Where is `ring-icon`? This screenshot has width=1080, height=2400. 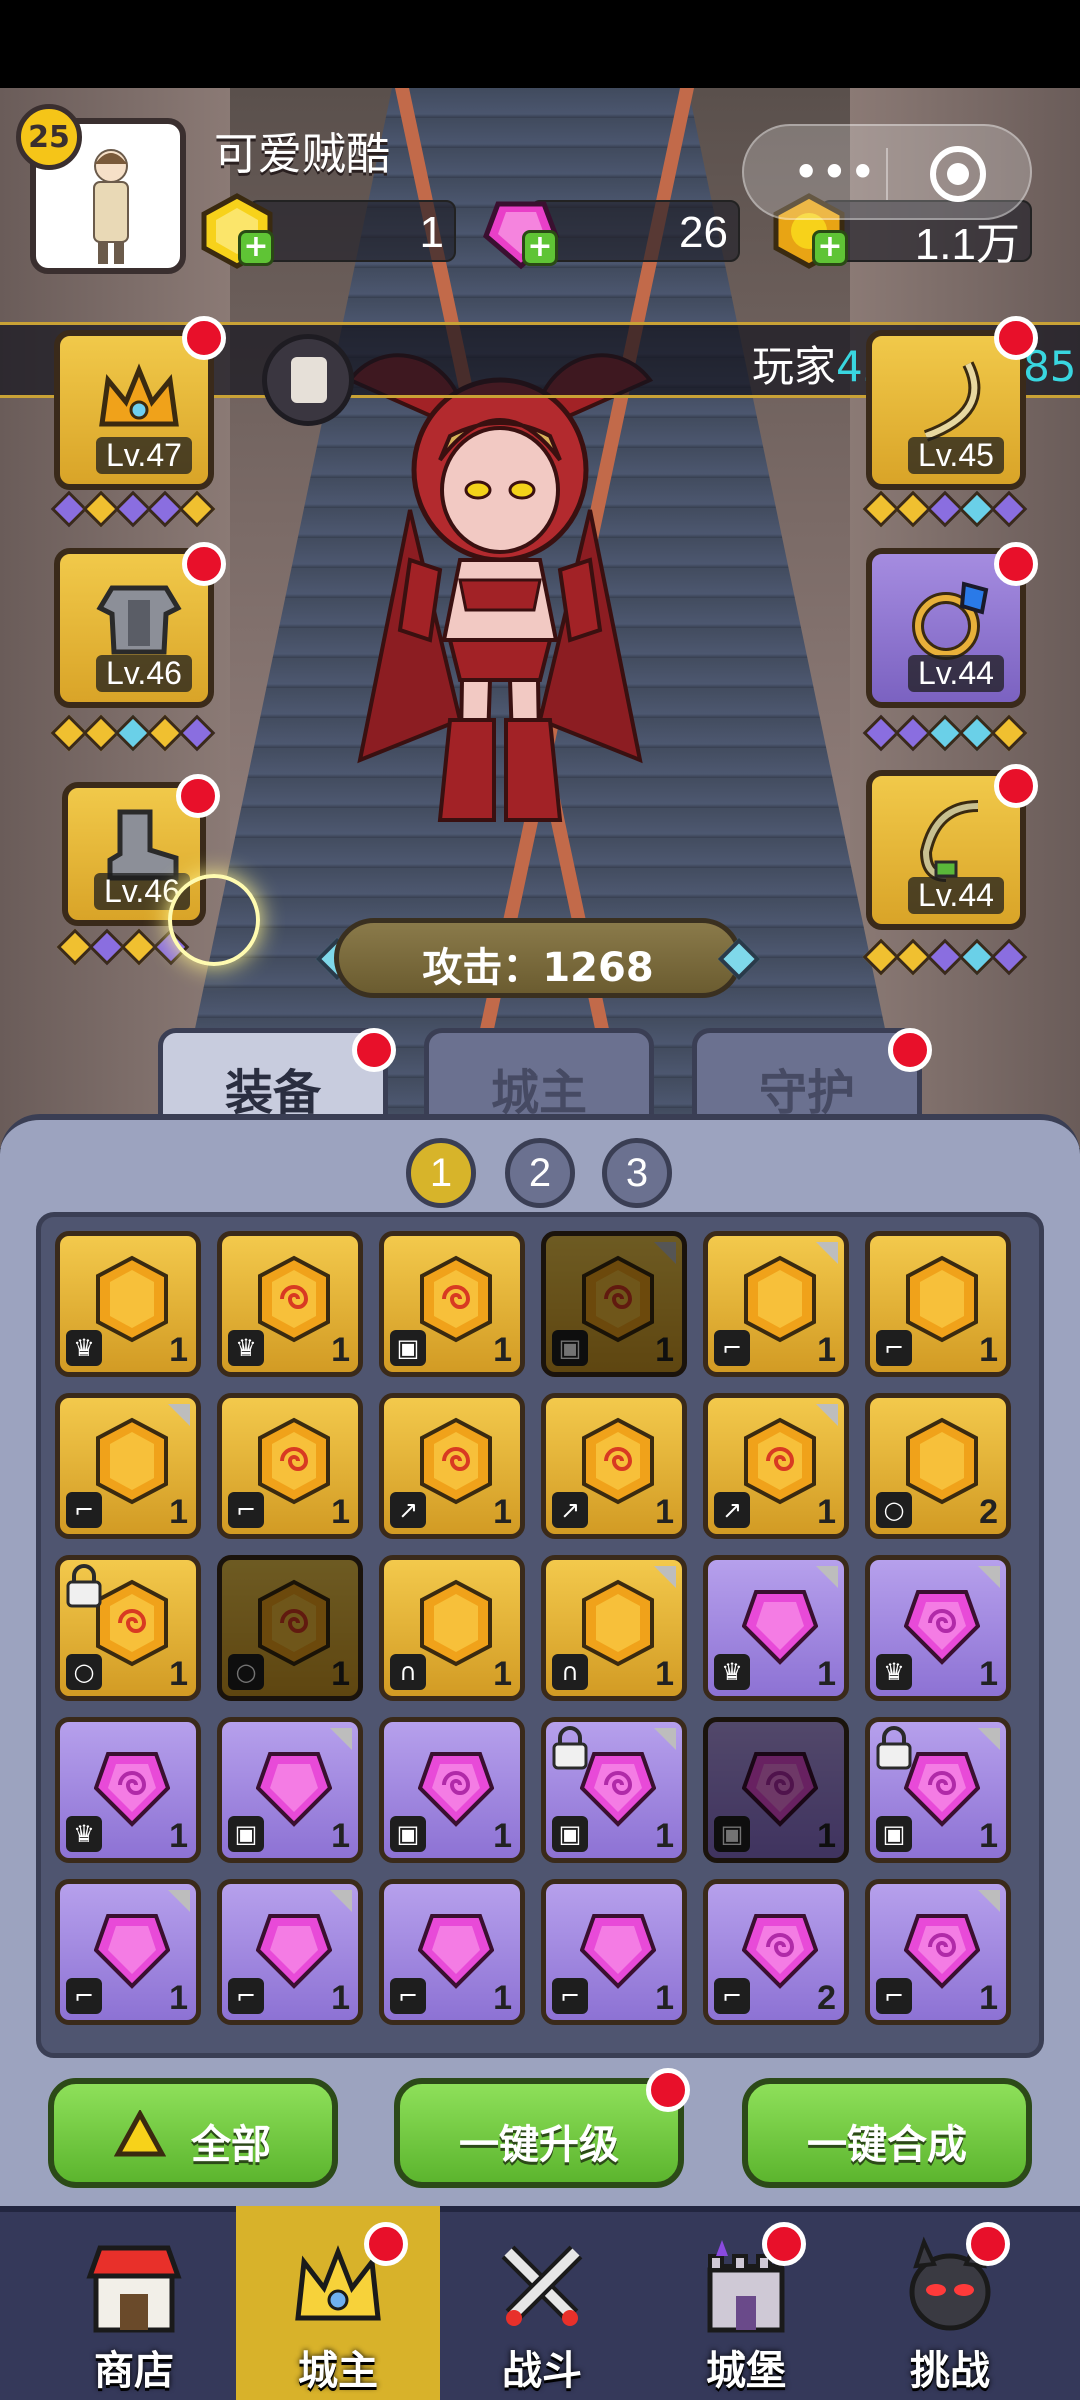
ring-icon is located at coordinates (950, 620).